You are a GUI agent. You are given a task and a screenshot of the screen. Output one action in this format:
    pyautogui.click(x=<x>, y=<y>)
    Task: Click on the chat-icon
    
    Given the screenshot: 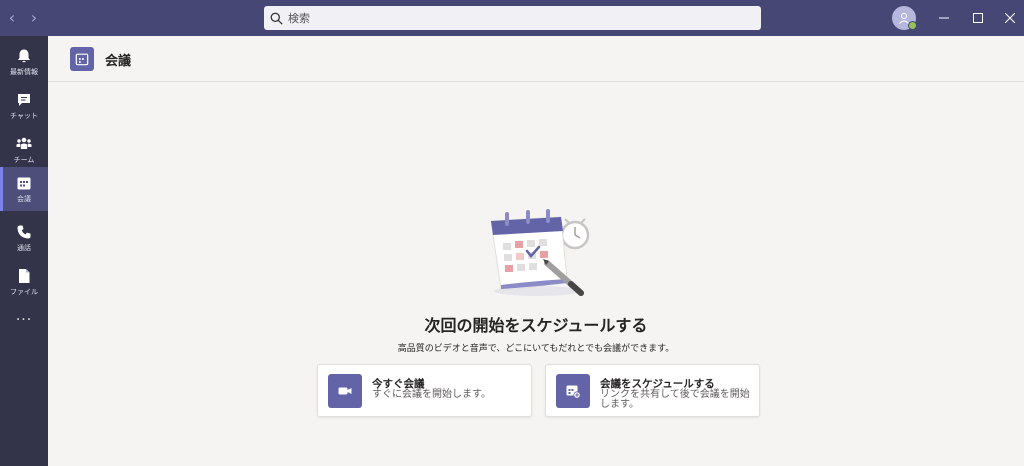 What is the action you would take?
    pyautogui.click(x=24, y=99)
    